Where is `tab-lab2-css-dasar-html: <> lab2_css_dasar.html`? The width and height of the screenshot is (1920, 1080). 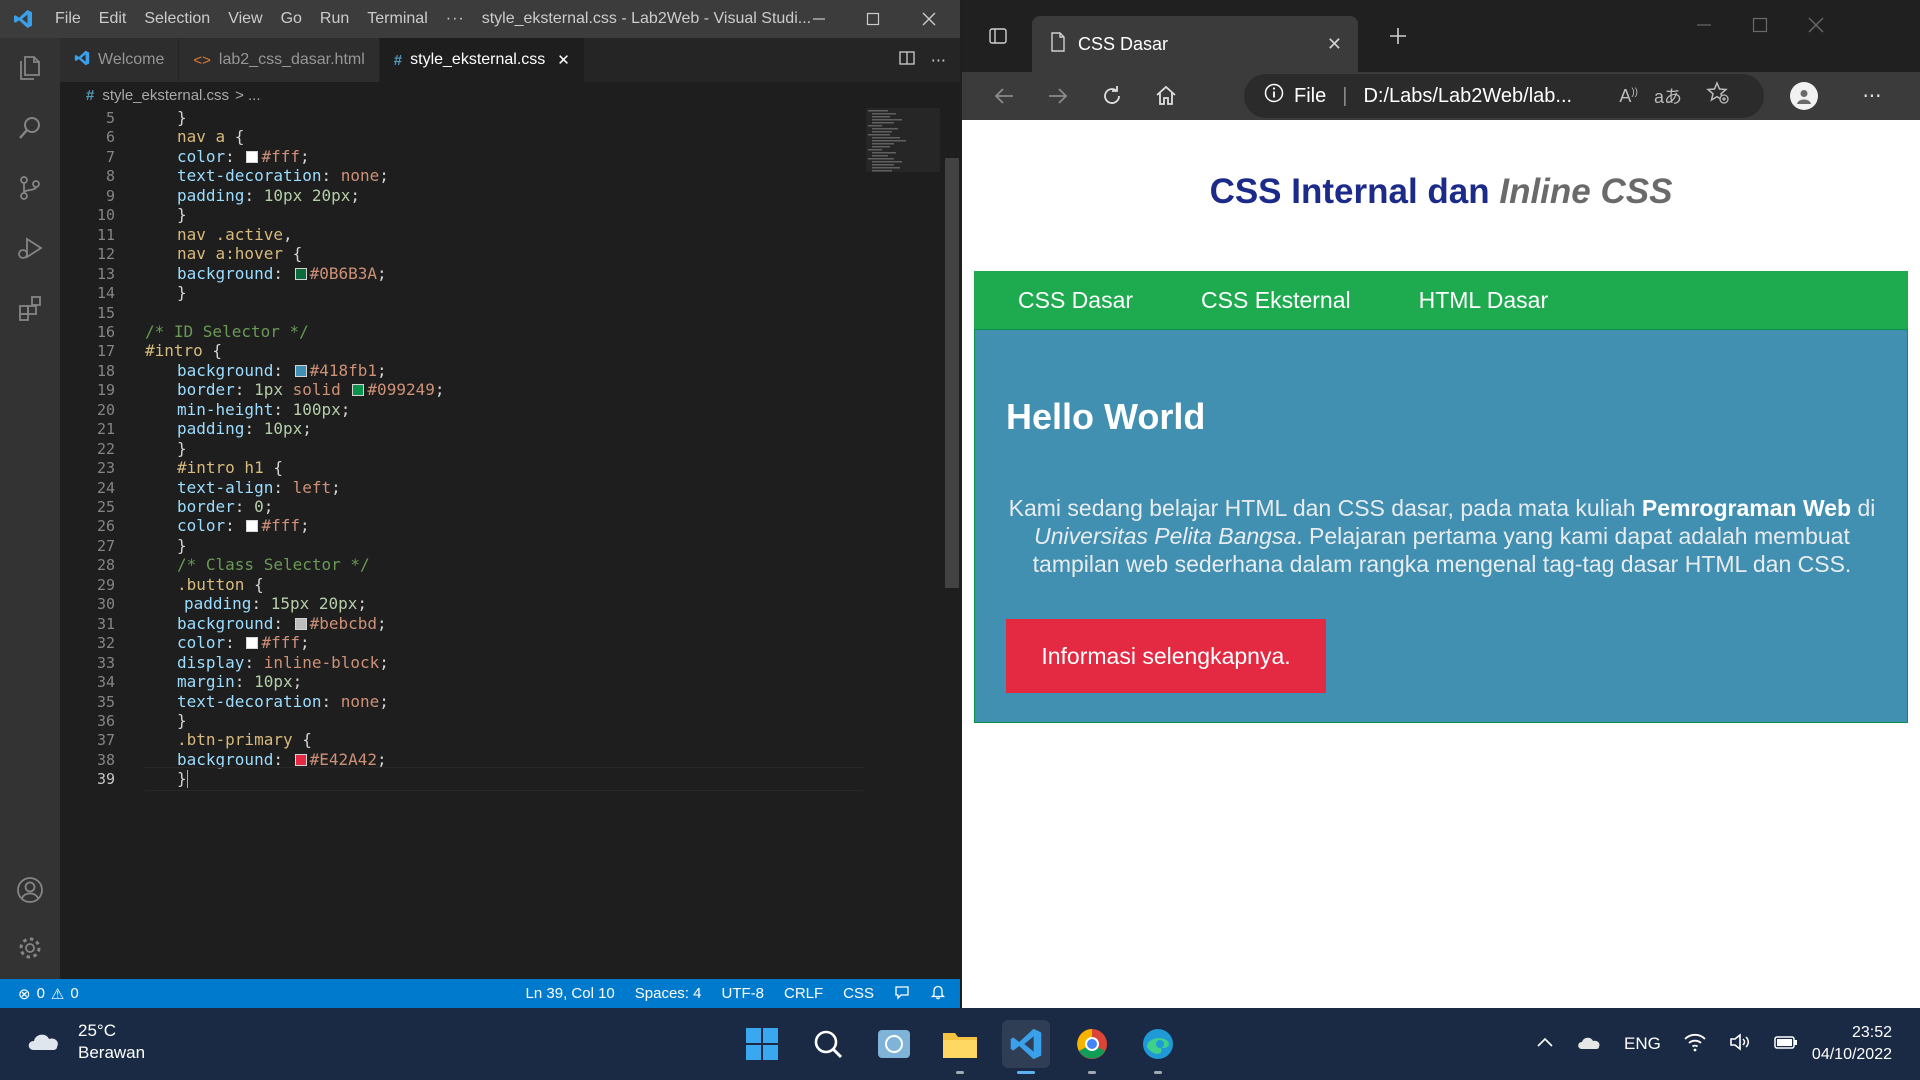 tab-lab2-css-dasar-html: <> lab2_css_dasar.html is located at coordinates (279, 60).